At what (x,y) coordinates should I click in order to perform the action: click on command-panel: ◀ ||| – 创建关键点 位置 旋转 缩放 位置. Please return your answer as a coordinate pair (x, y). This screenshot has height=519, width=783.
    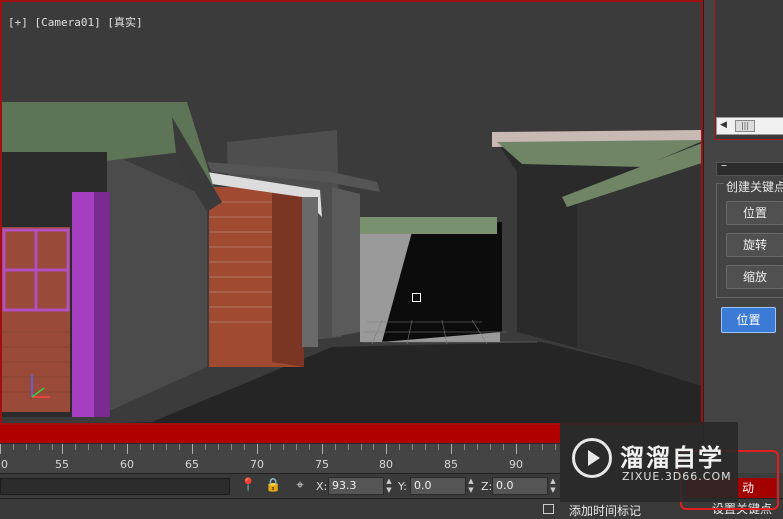
    Looking at the image, I should click on (743, 236).